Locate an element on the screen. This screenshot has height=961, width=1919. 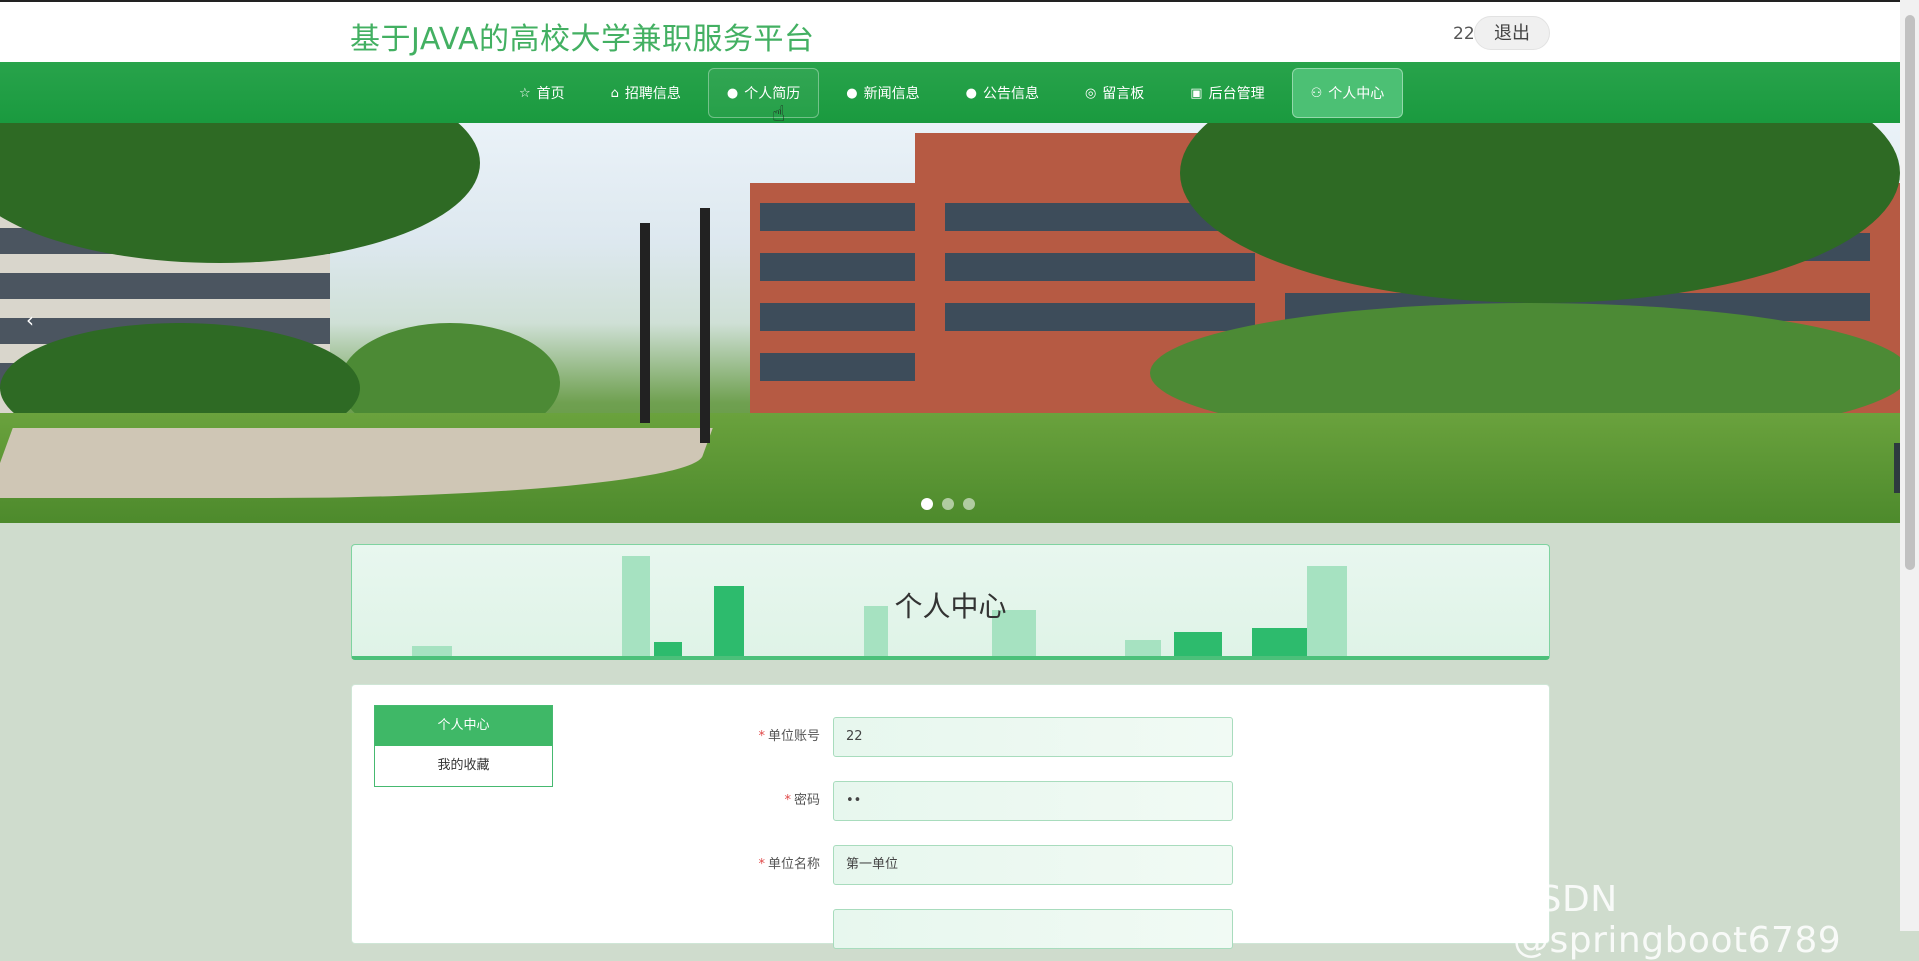
form-row: * 密码 •• is located at coordinates (892, 801).